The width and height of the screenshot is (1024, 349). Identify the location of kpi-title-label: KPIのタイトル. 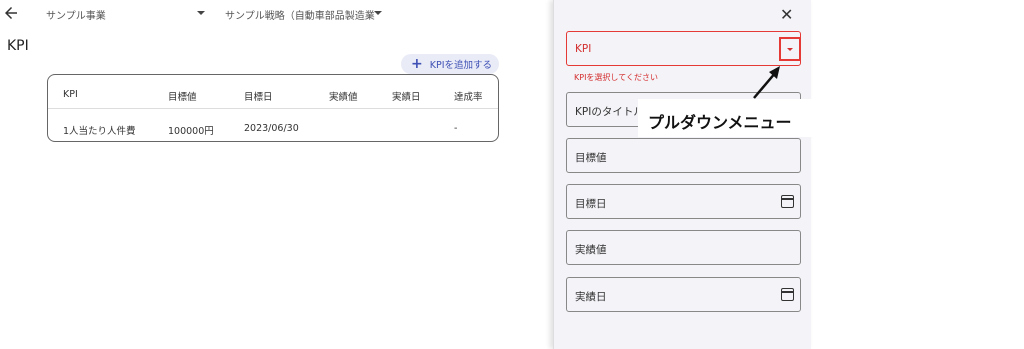
(609, 112).